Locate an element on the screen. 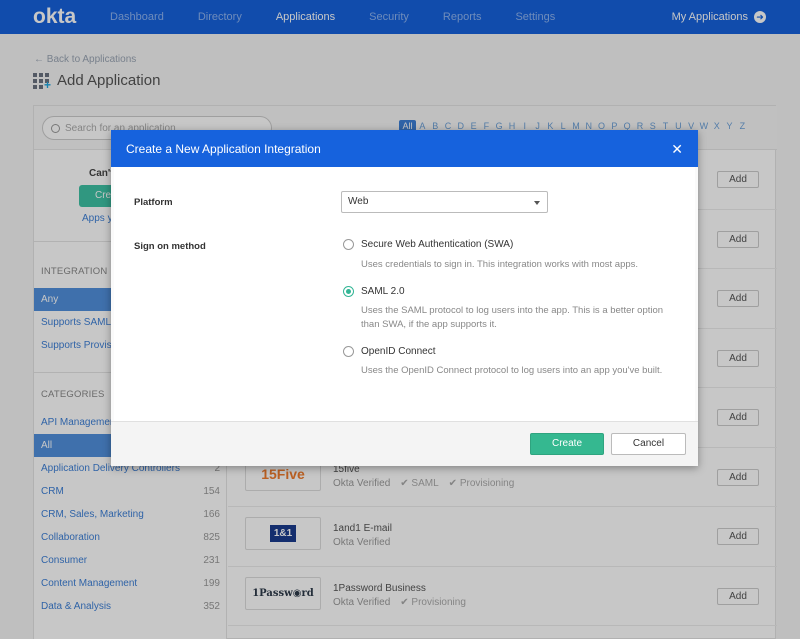 This screenshot has width=800, height=639. option-swa-label: Secure Web Authentication (SWA) is located at coordinates (437, 244).